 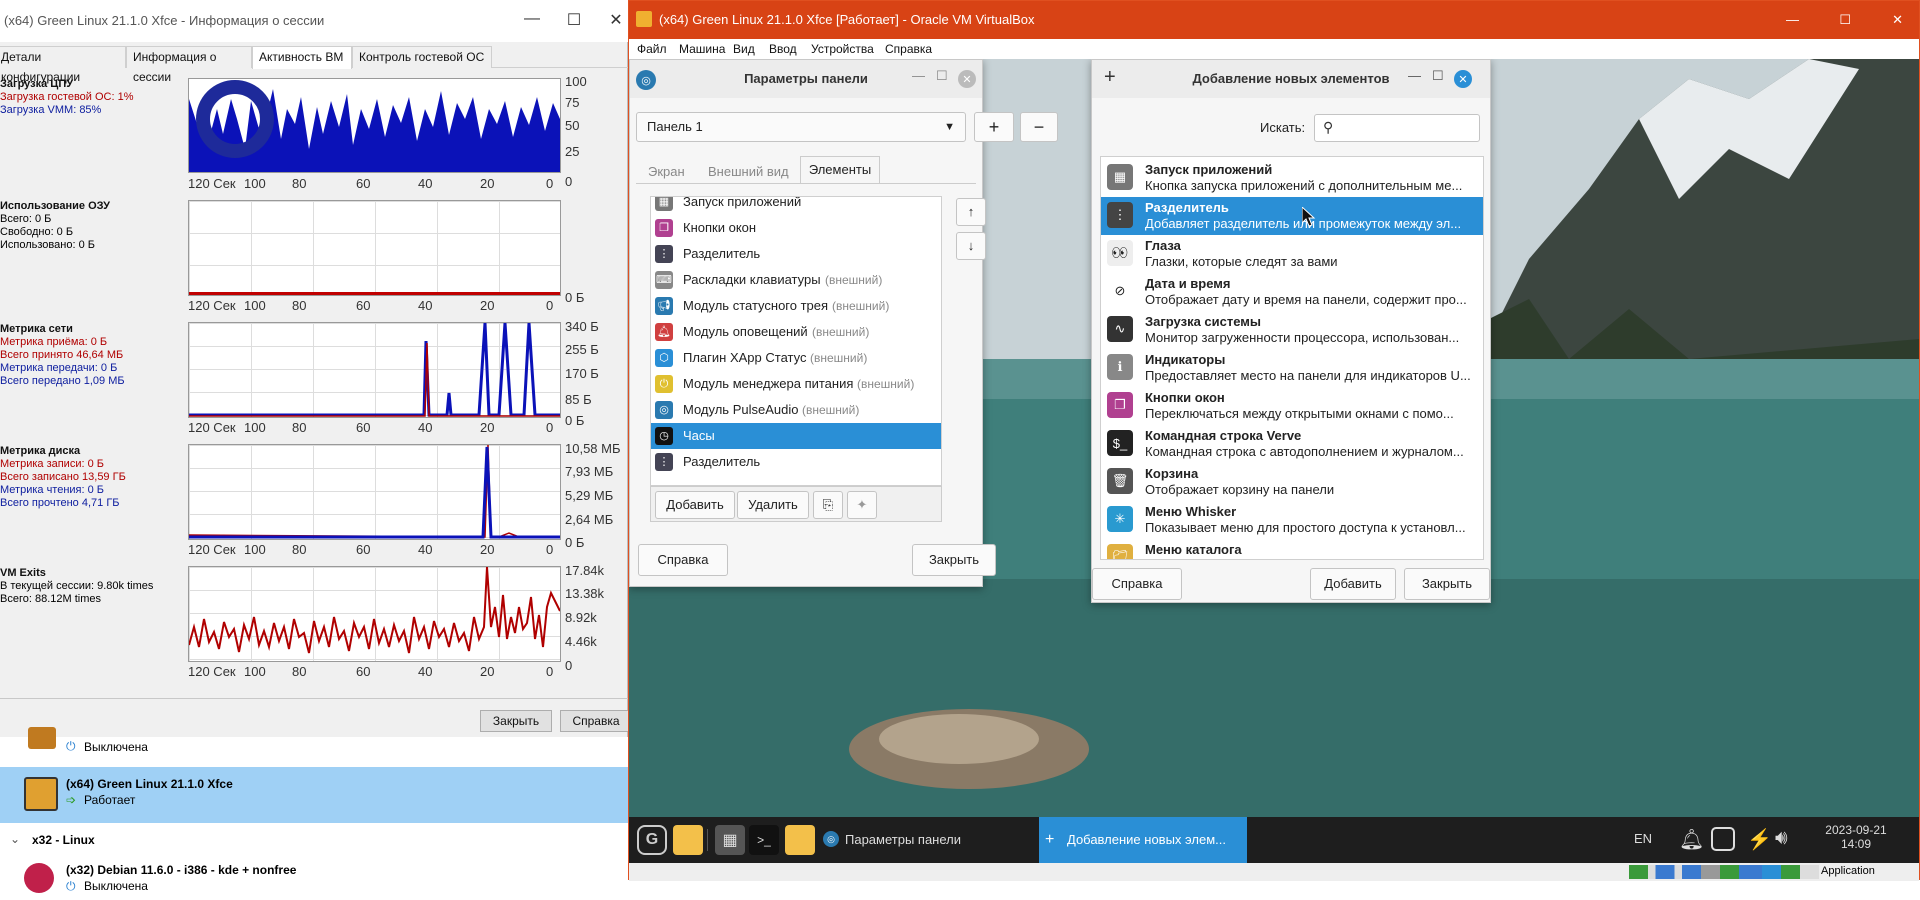 What do you see at coordinates (1292, 482) in the screenshot?
I see `list-item: 🗑︎ Корзина Отображает корзину на панели` at bounding box center [1292, 482].